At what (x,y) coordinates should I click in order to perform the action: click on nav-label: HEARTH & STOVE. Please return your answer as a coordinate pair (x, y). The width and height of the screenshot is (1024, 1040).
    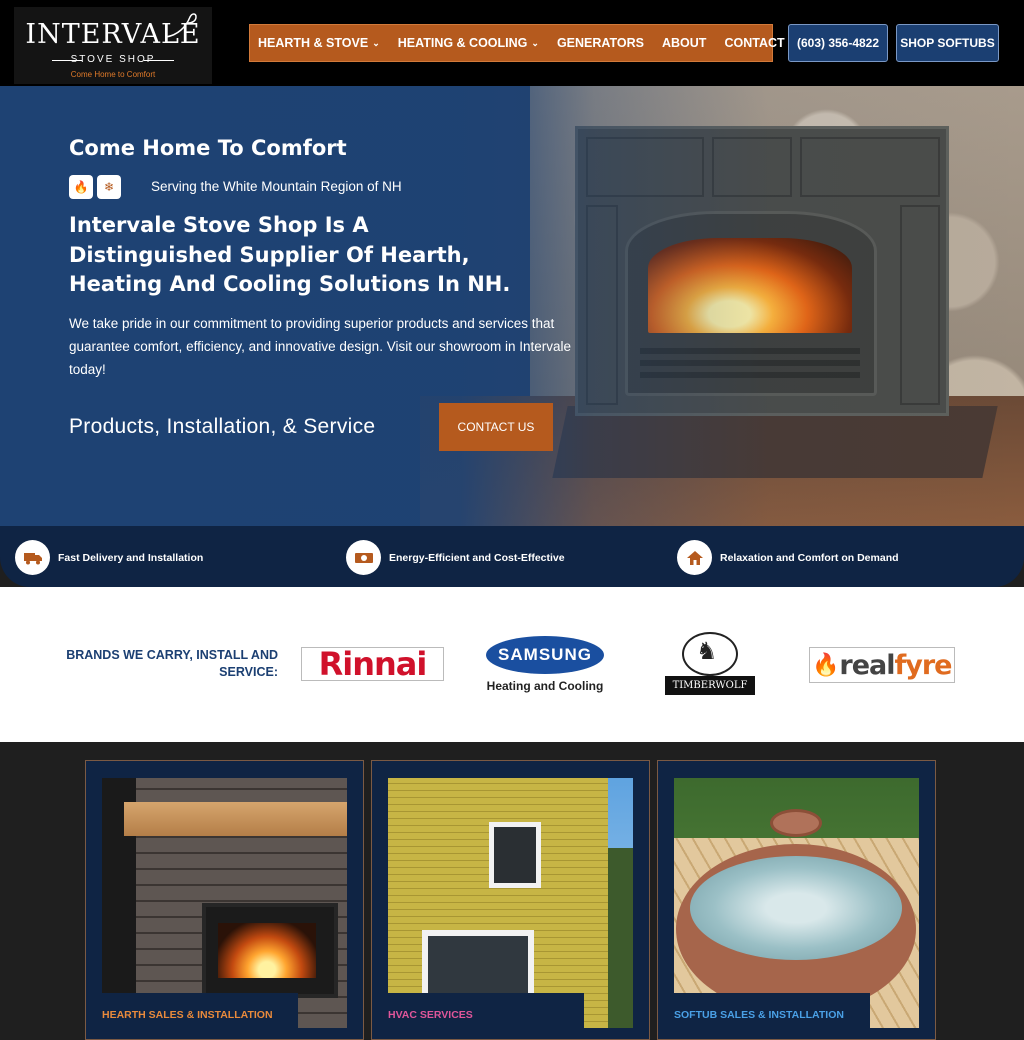
    Looking at the image, I should click on (313, 43).